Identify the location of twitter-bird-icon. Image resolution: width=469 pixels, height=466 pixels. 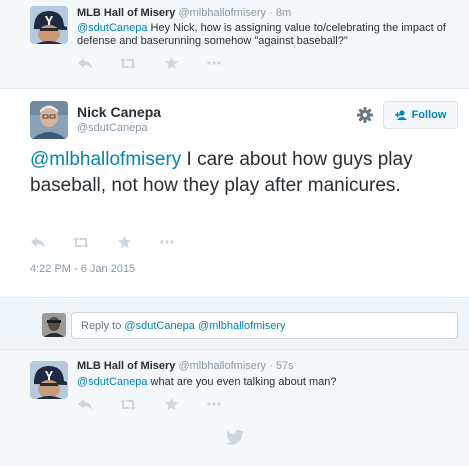
(235, 437).